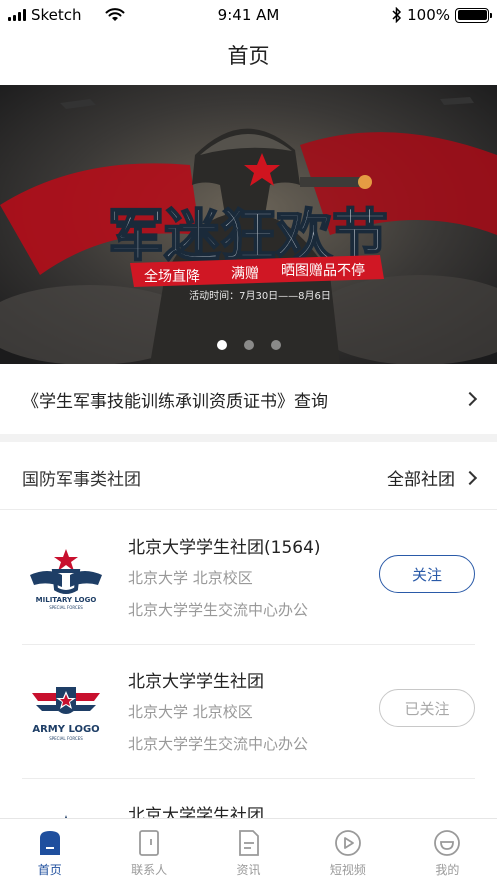 The width and height of the screenshot is (497, 883). Describe the element at coordinates (49, 870) in the screenshot. I see `tab-label: 首页` at that location.